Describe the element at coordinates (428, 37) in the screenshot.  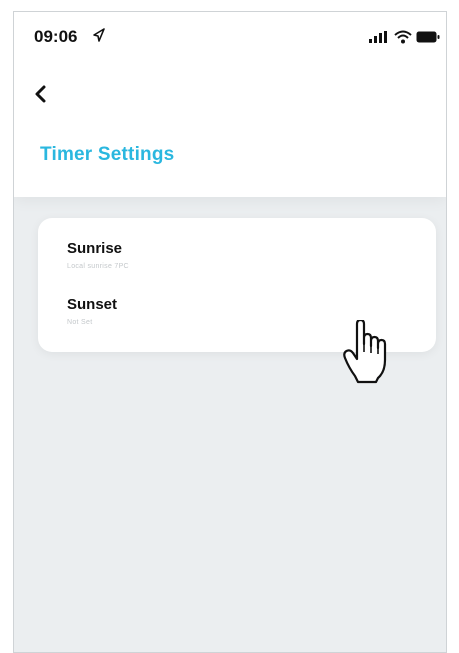
I see `battery-icon` at that location.